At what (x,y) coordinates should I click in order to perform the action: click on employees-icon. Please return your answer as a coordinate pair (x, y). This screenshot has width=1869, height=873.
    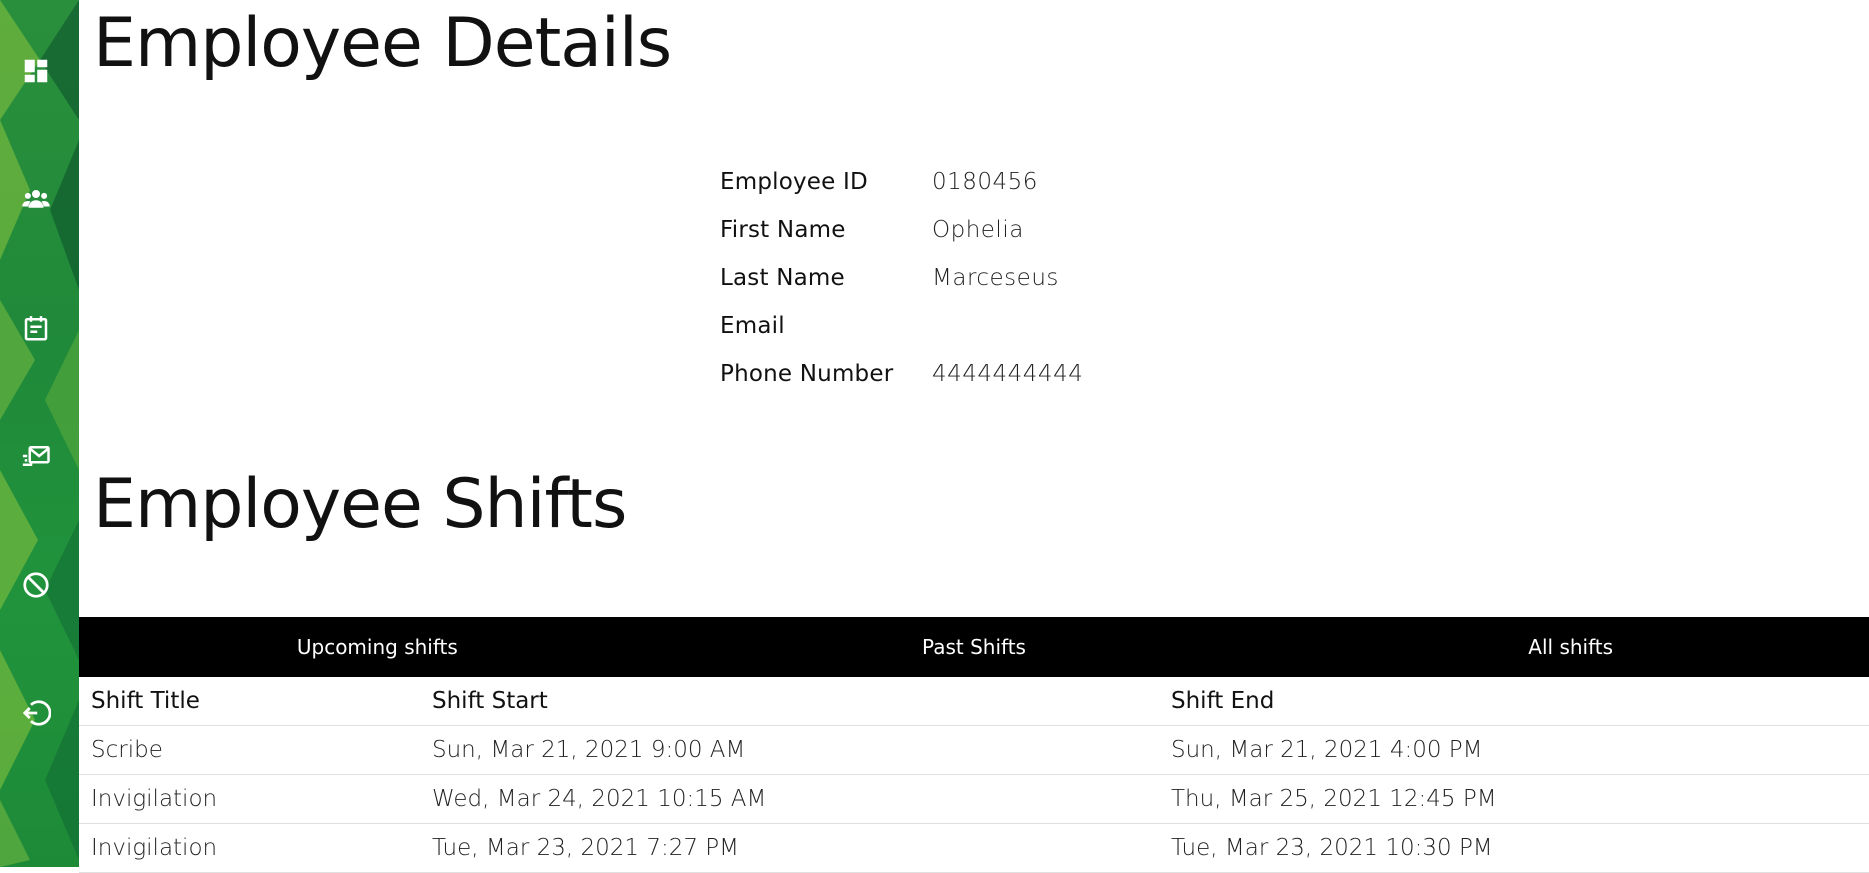
    Looking at the image, I should click on (36, 201).